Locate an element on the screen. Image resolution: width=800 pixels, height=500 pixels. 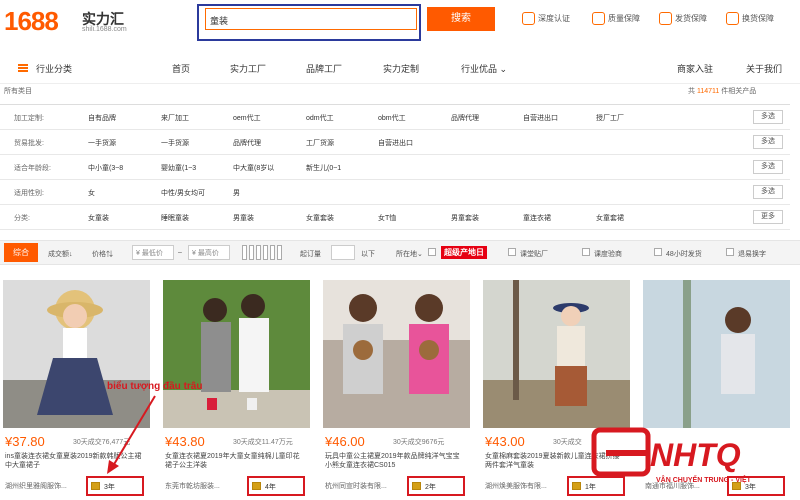
service-shipping-guarantee: 发货保障 is located at coordinates (683, 18).